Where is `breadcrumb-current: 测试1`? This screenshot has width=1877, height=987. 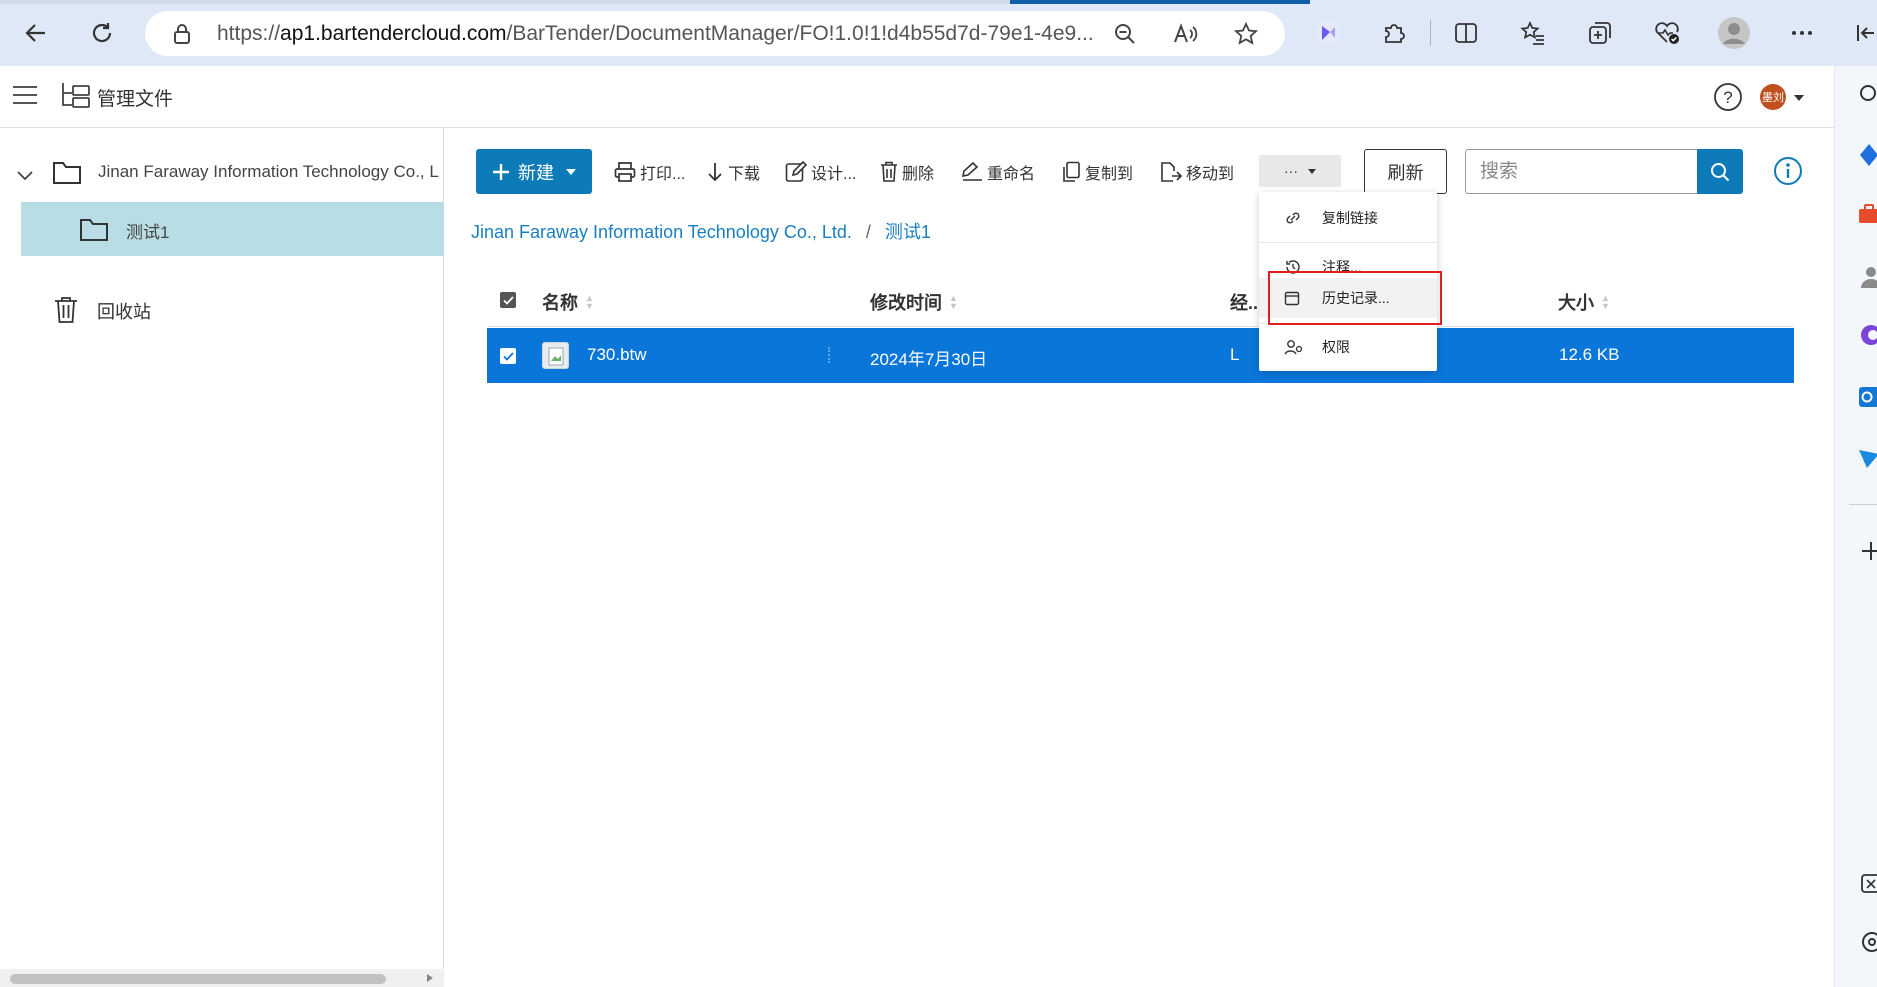 breadcrumb-current: 测试1 is located at coordinates (908, 232).